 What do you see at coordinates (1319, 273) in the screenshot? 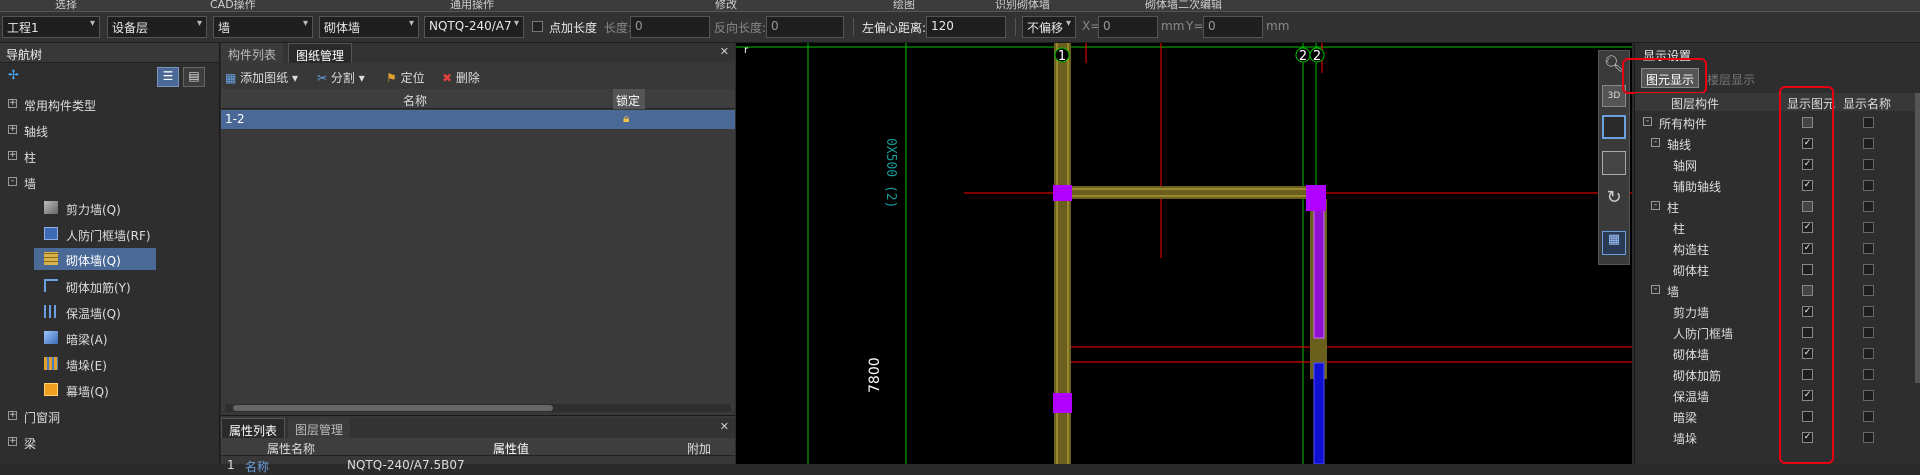
I see `insulation-wall` at bounding box center [1319, 273].